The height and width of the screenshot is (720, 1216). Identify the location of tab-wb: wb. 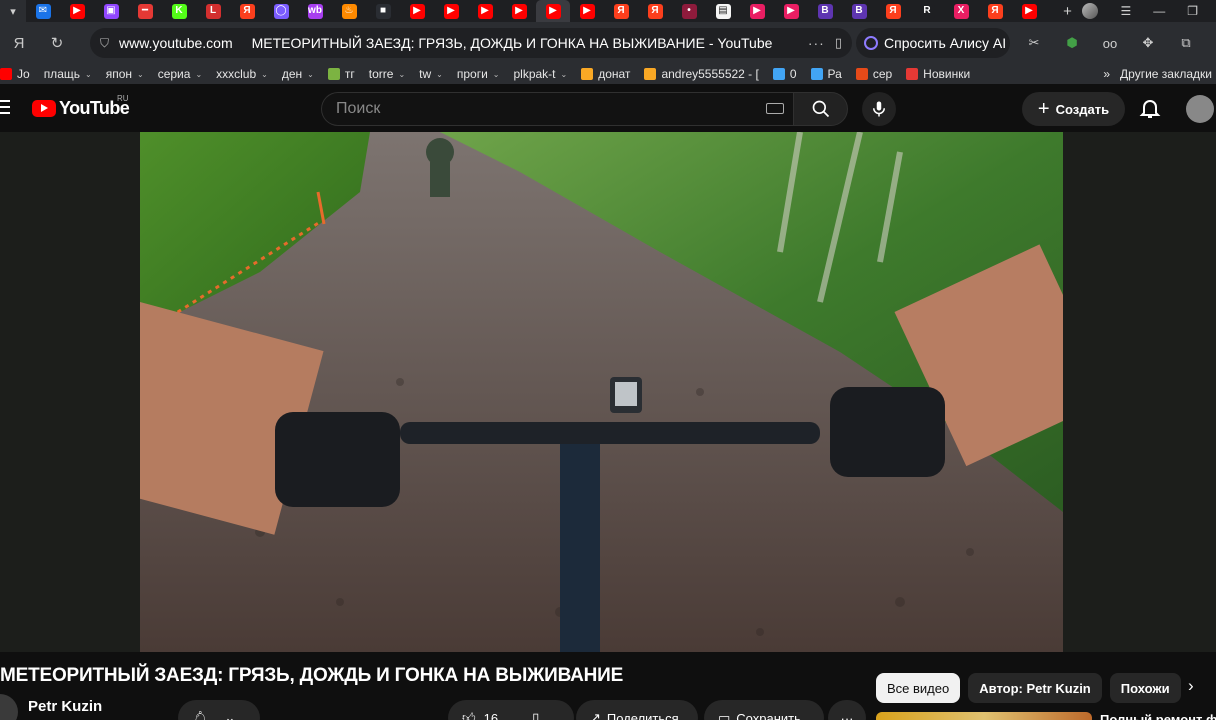
(315, 11).